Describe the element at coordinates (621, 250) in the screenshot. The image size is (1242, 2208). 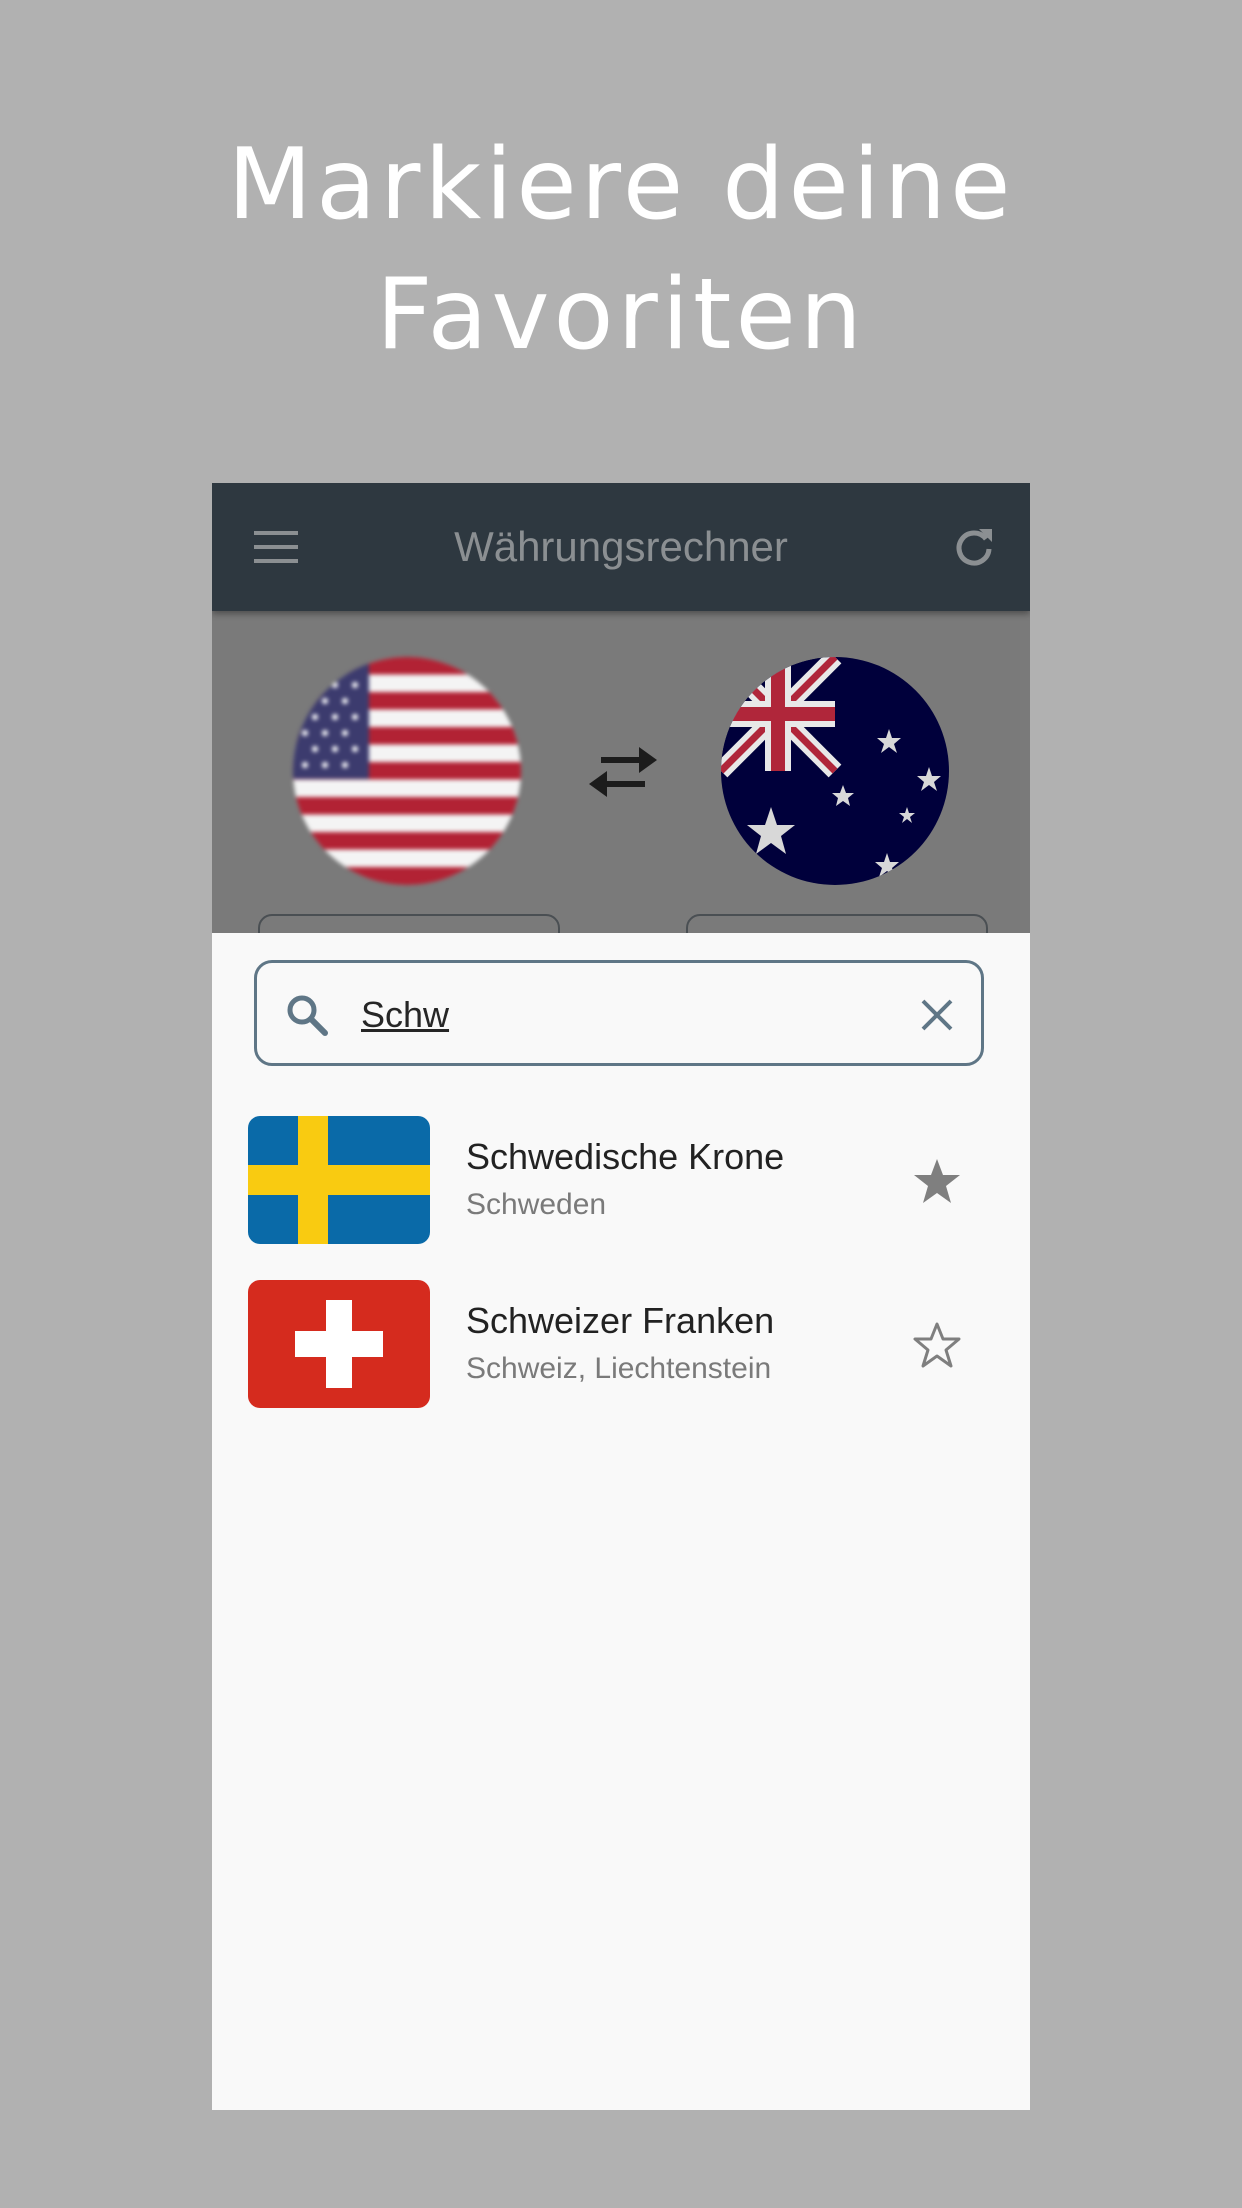
I see `promo-headline: Markiere deine Favoriten` at that location.